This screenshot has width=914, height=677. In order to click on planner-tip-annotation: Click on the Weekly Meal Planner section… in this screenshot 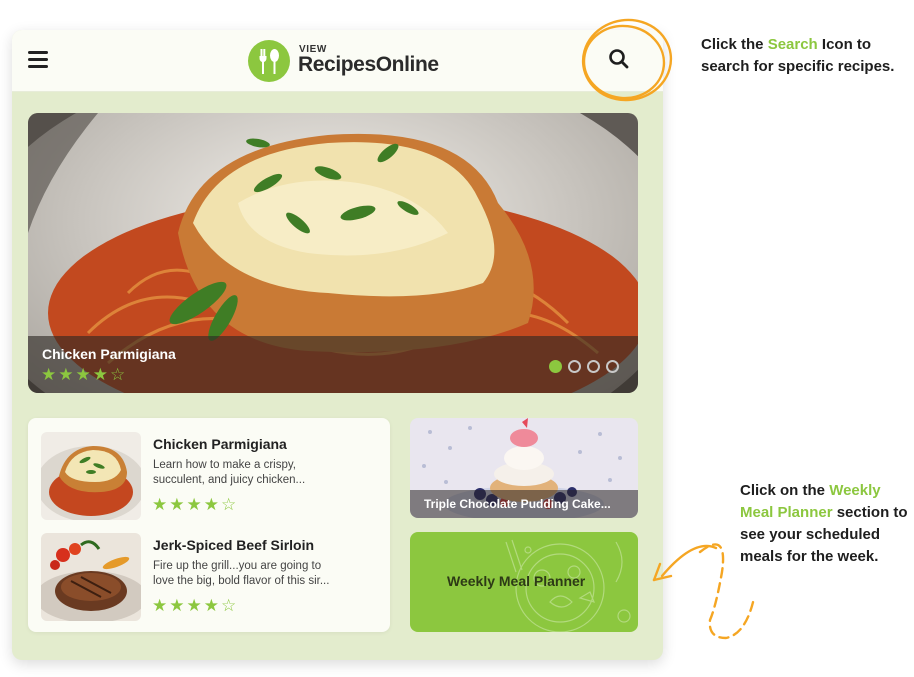, I will do `click(827, 524)`.